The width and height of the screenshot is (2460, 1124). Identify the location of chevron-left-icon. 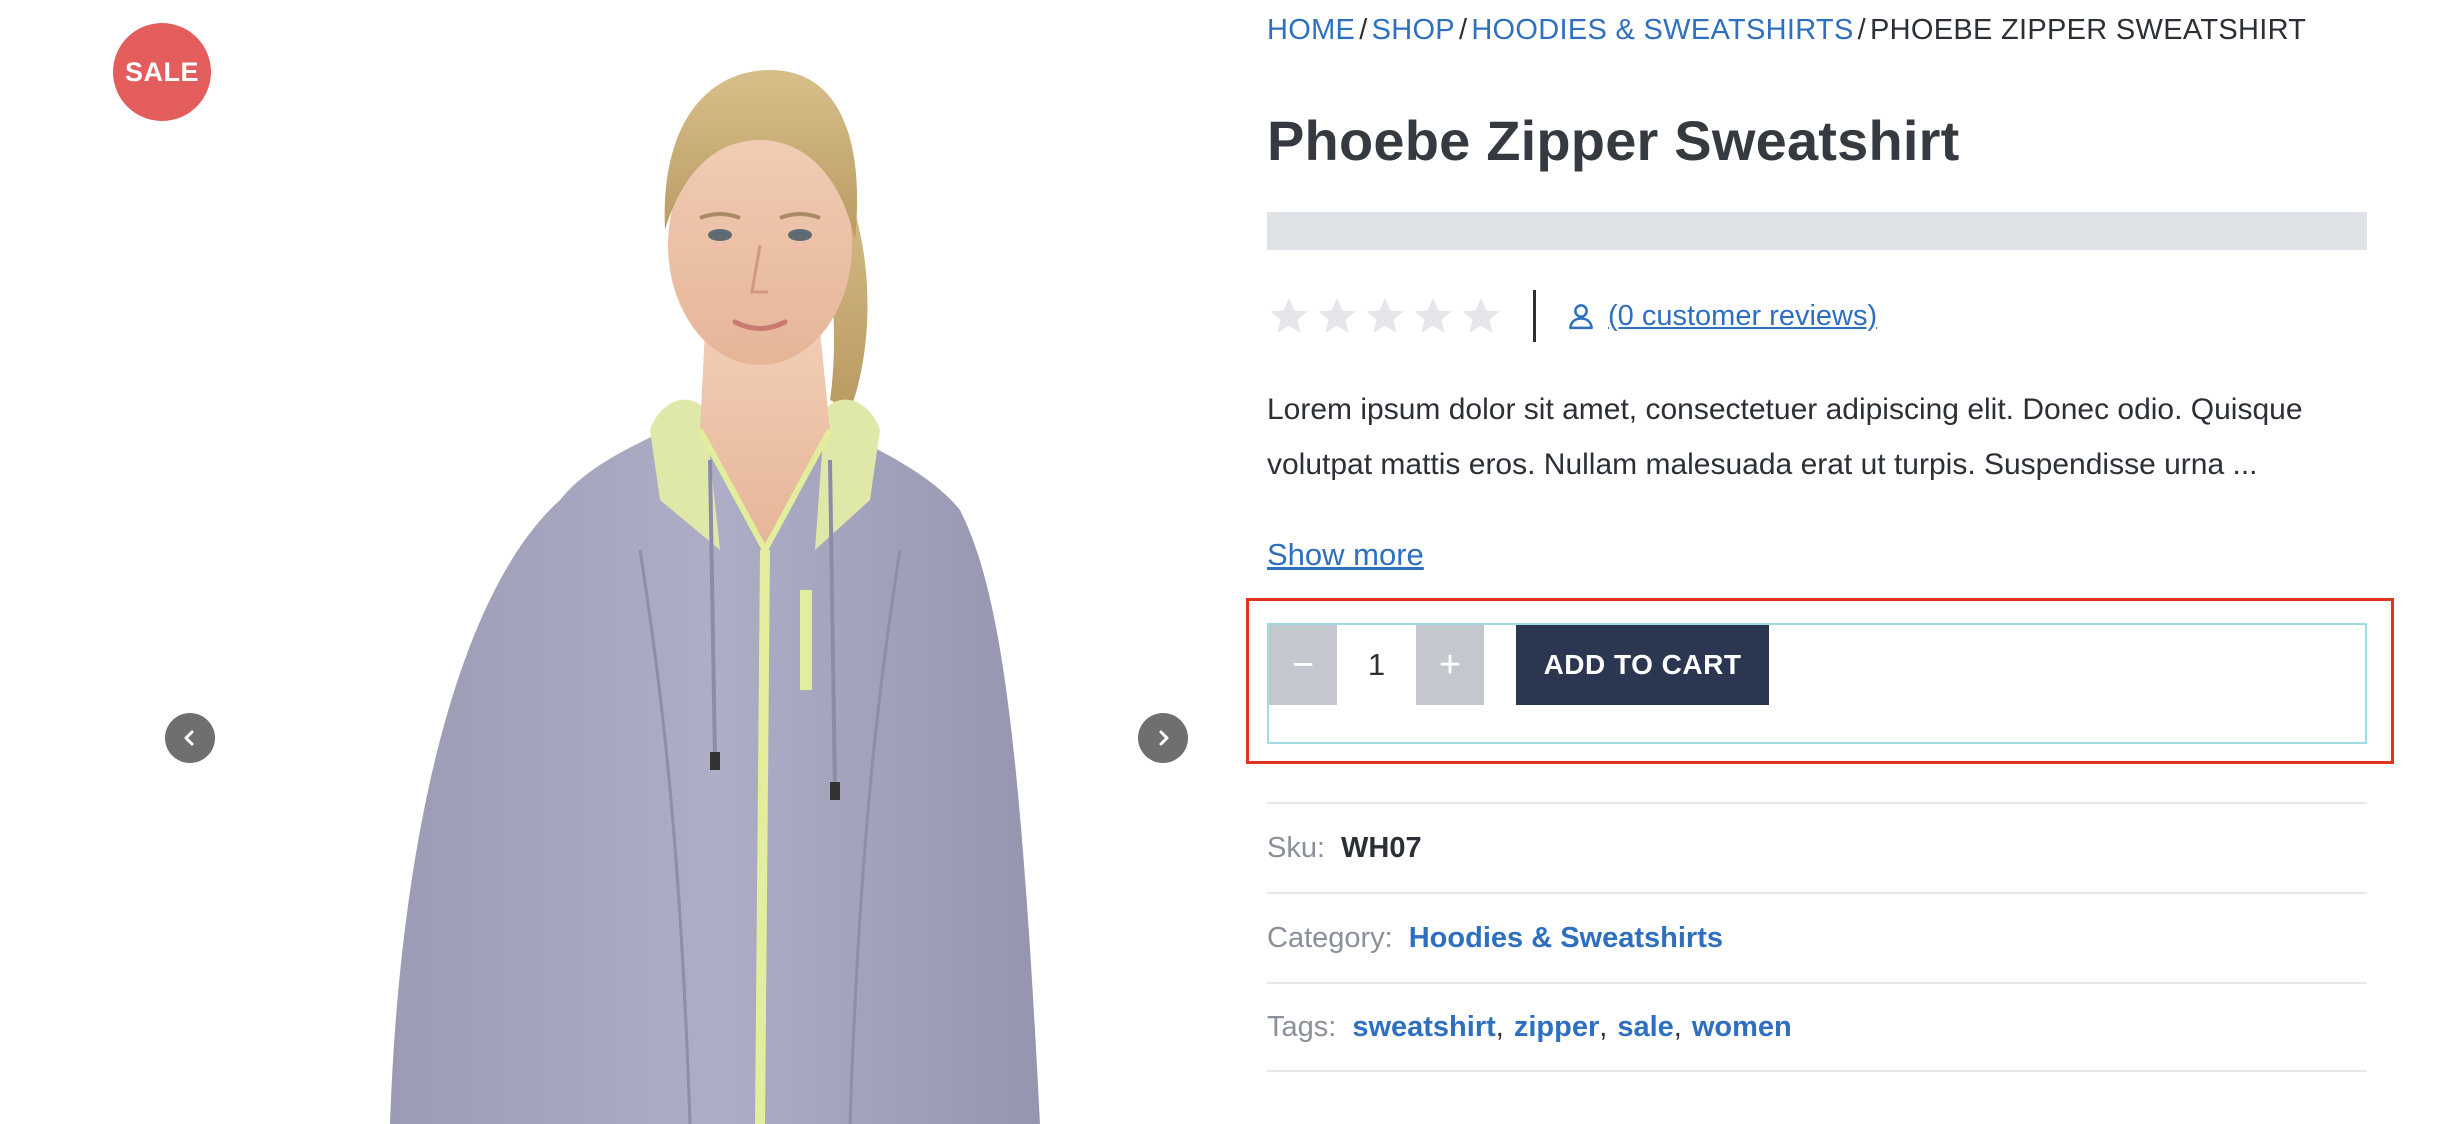
(189, 738).